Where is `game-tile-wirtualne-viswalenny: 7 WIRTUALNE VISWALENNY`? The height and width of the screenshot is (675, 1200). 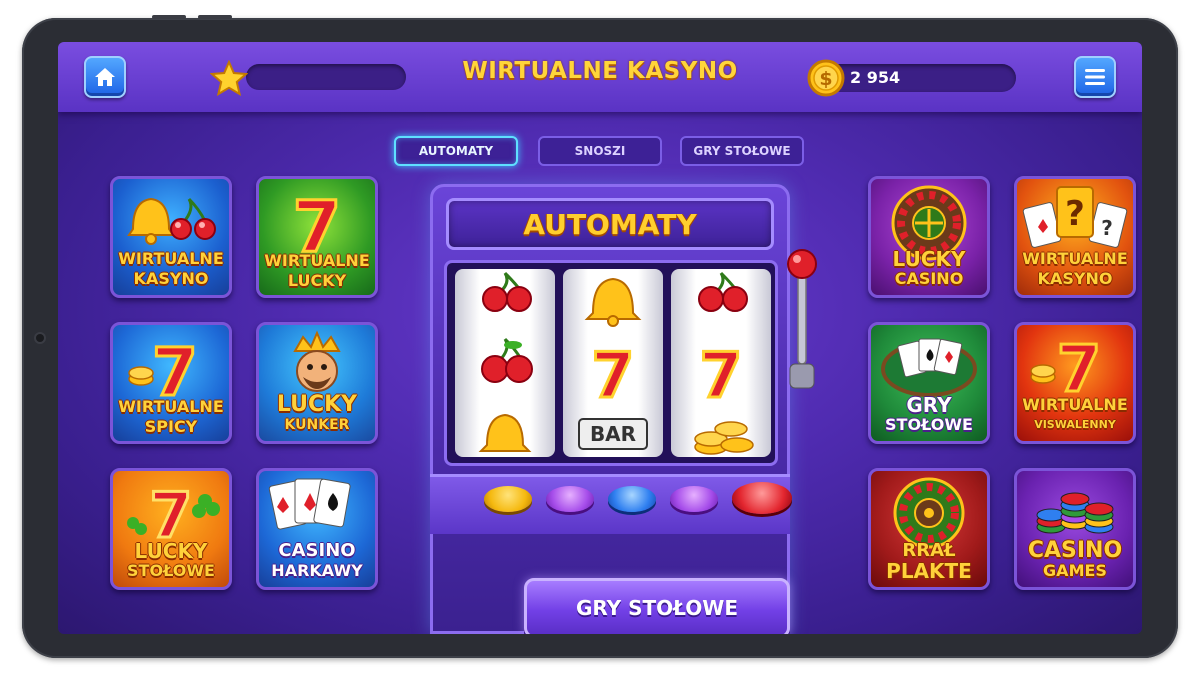 game-tile-wirtualne-viswalenny: 7 WIRTUALNE VISWALENNY is located at coordinates (1075, 383).